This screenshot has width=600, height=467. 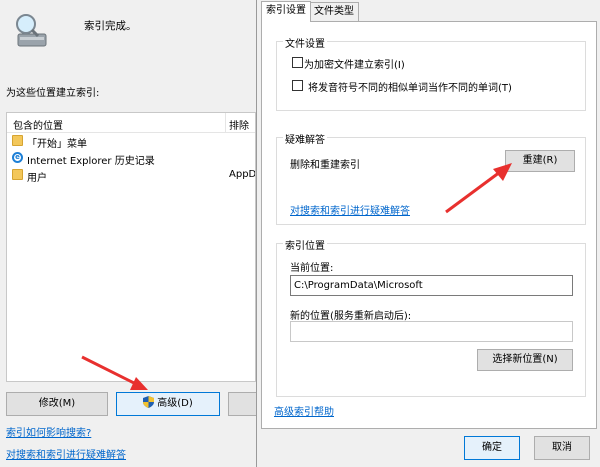 I want to click on index-location-title: 索引位置, so click(x=305, y=244).